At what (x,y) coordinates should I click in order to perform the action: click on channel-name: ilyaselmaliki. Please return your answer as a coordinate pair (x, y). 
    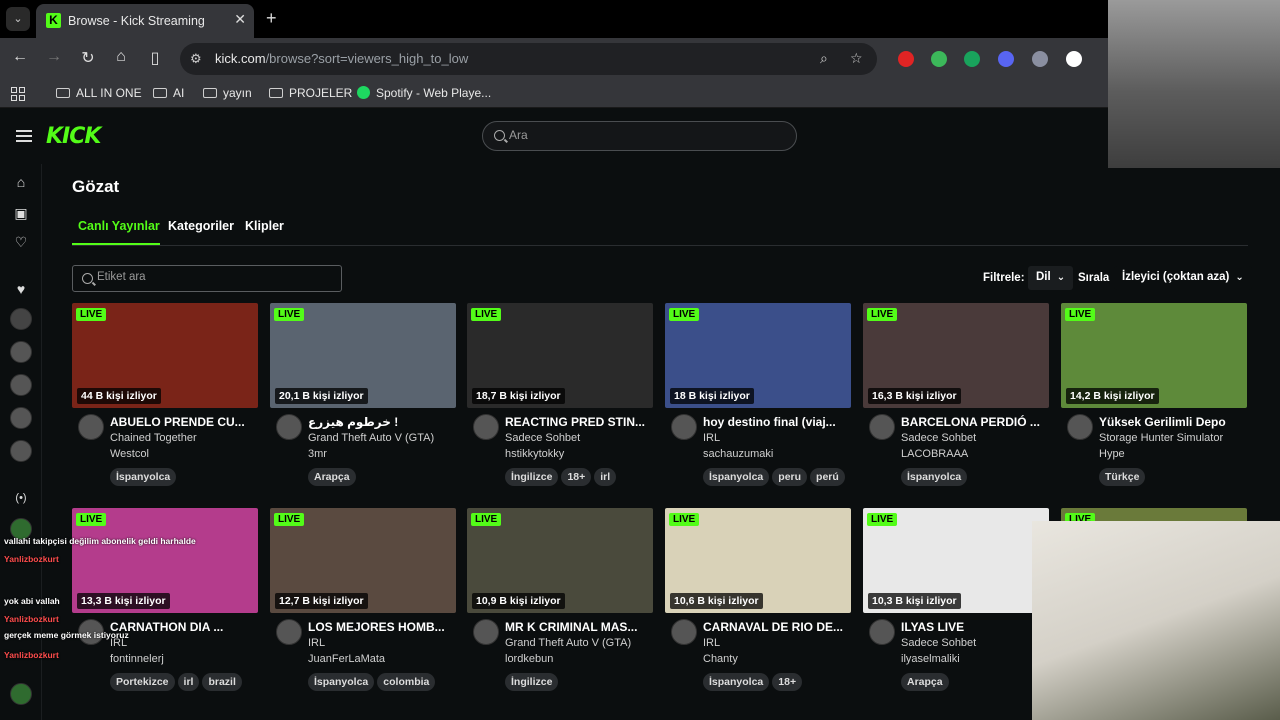
    Looking at the image, I should click on (930, 659).